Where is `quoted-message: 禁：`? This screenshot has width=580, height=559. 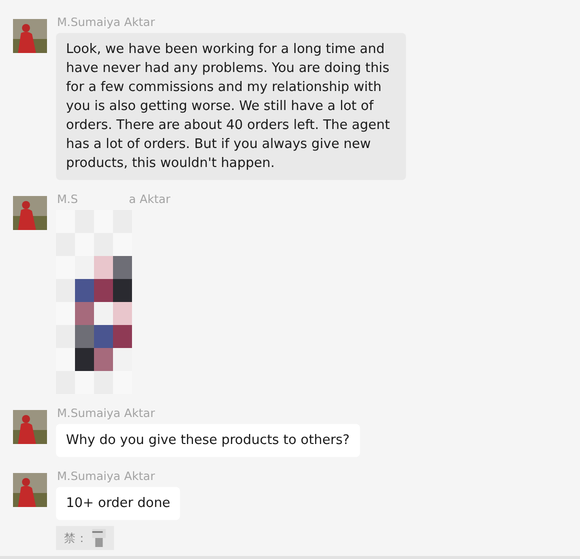 quoted-message: 禁： is located at coordinates (85, 538).